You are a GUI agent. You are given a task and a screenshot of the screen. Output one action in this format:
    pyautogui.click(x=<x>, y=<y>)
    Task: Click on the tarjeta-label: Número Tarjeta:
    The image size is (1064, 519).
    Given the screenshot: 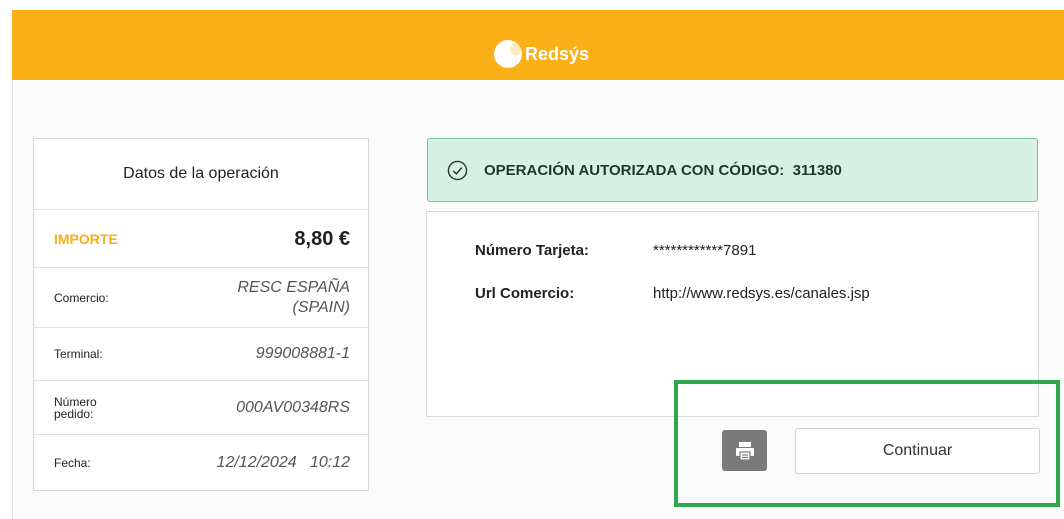 What is the action you would take?
    pyautogui.click(x=532, y=250)
    